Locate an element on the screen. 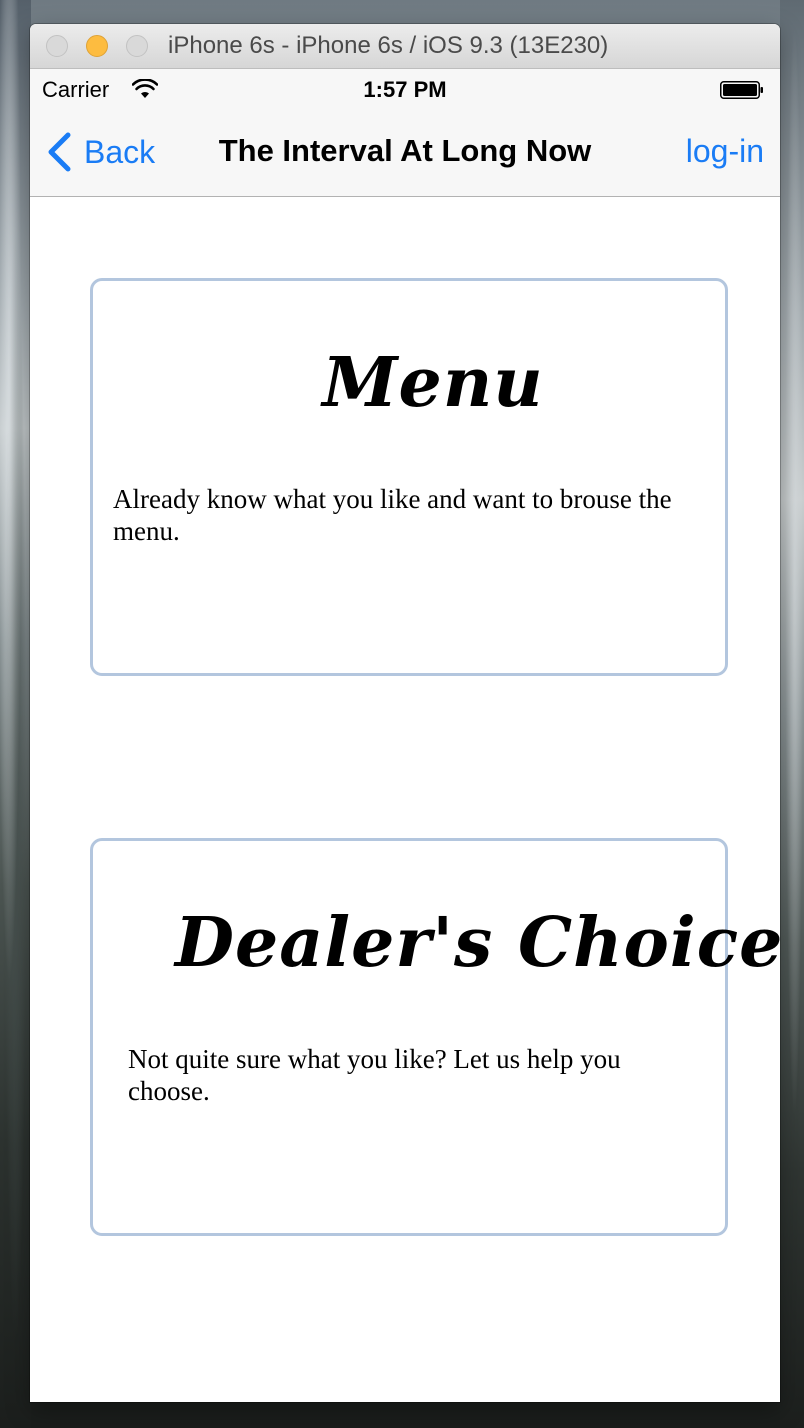  chevron-left-icon is located at coordinates (59, 152).